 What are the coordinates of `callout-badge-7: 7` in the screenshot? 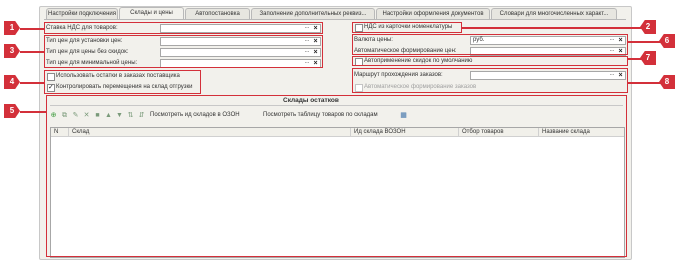 It's located at (648, 58).